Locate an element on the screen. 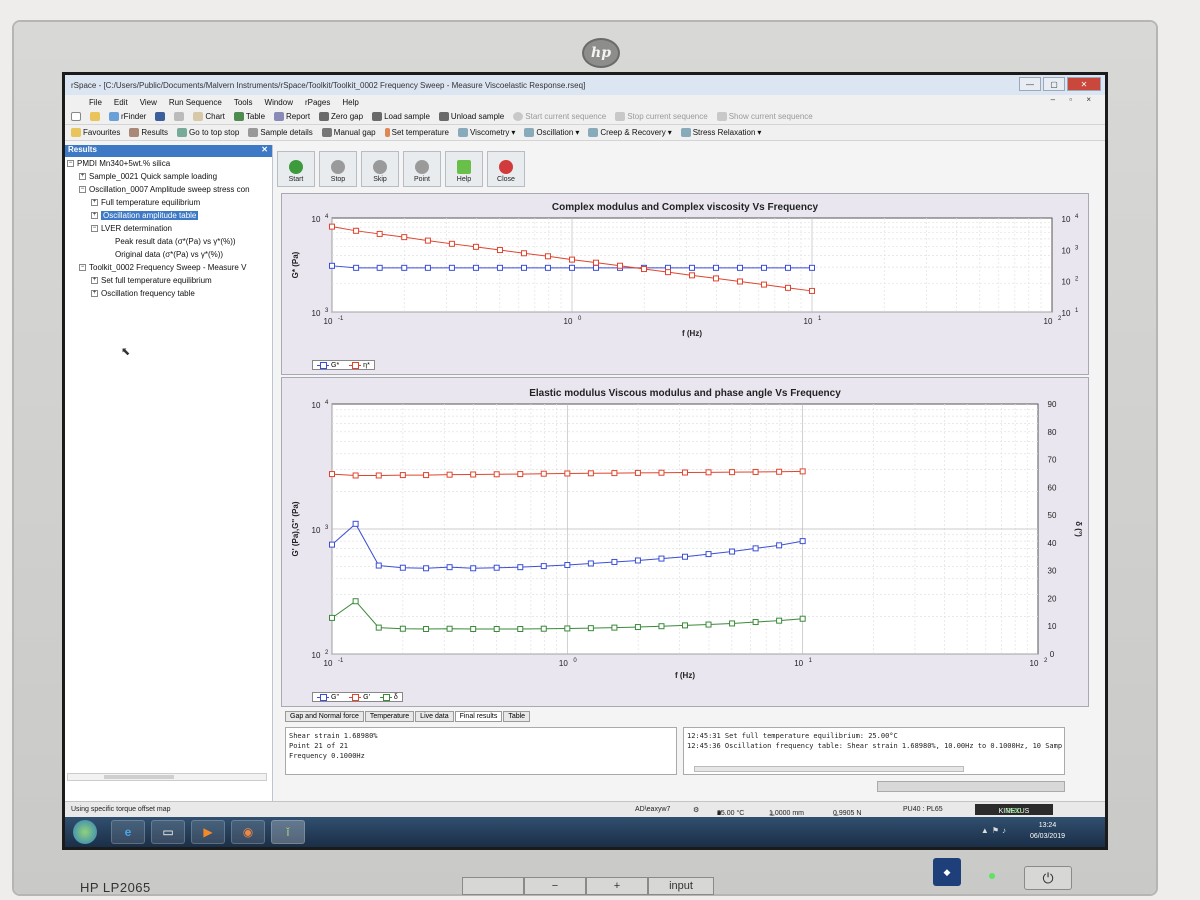 The width and height of the screenshot is (1200, 900). chart-button: Chart is located at coordinates (209, 116).